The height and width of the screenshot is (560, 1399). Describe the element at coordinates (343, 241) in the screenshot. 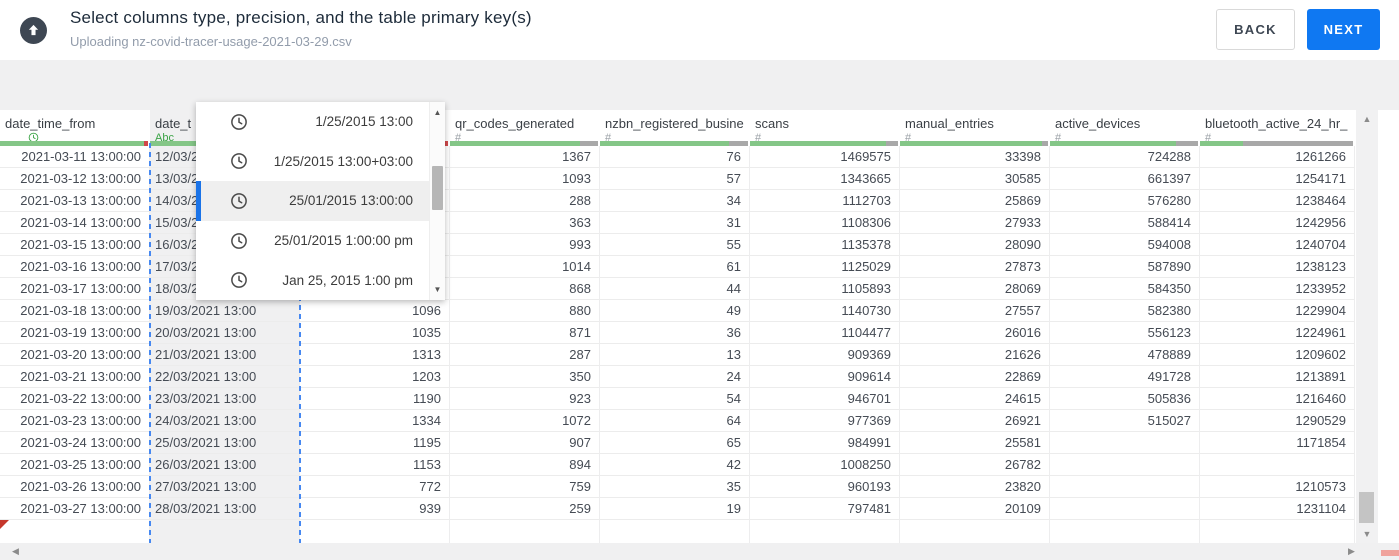

I see `option-label: 25/01/2015 1:00:00 pm` at that location.